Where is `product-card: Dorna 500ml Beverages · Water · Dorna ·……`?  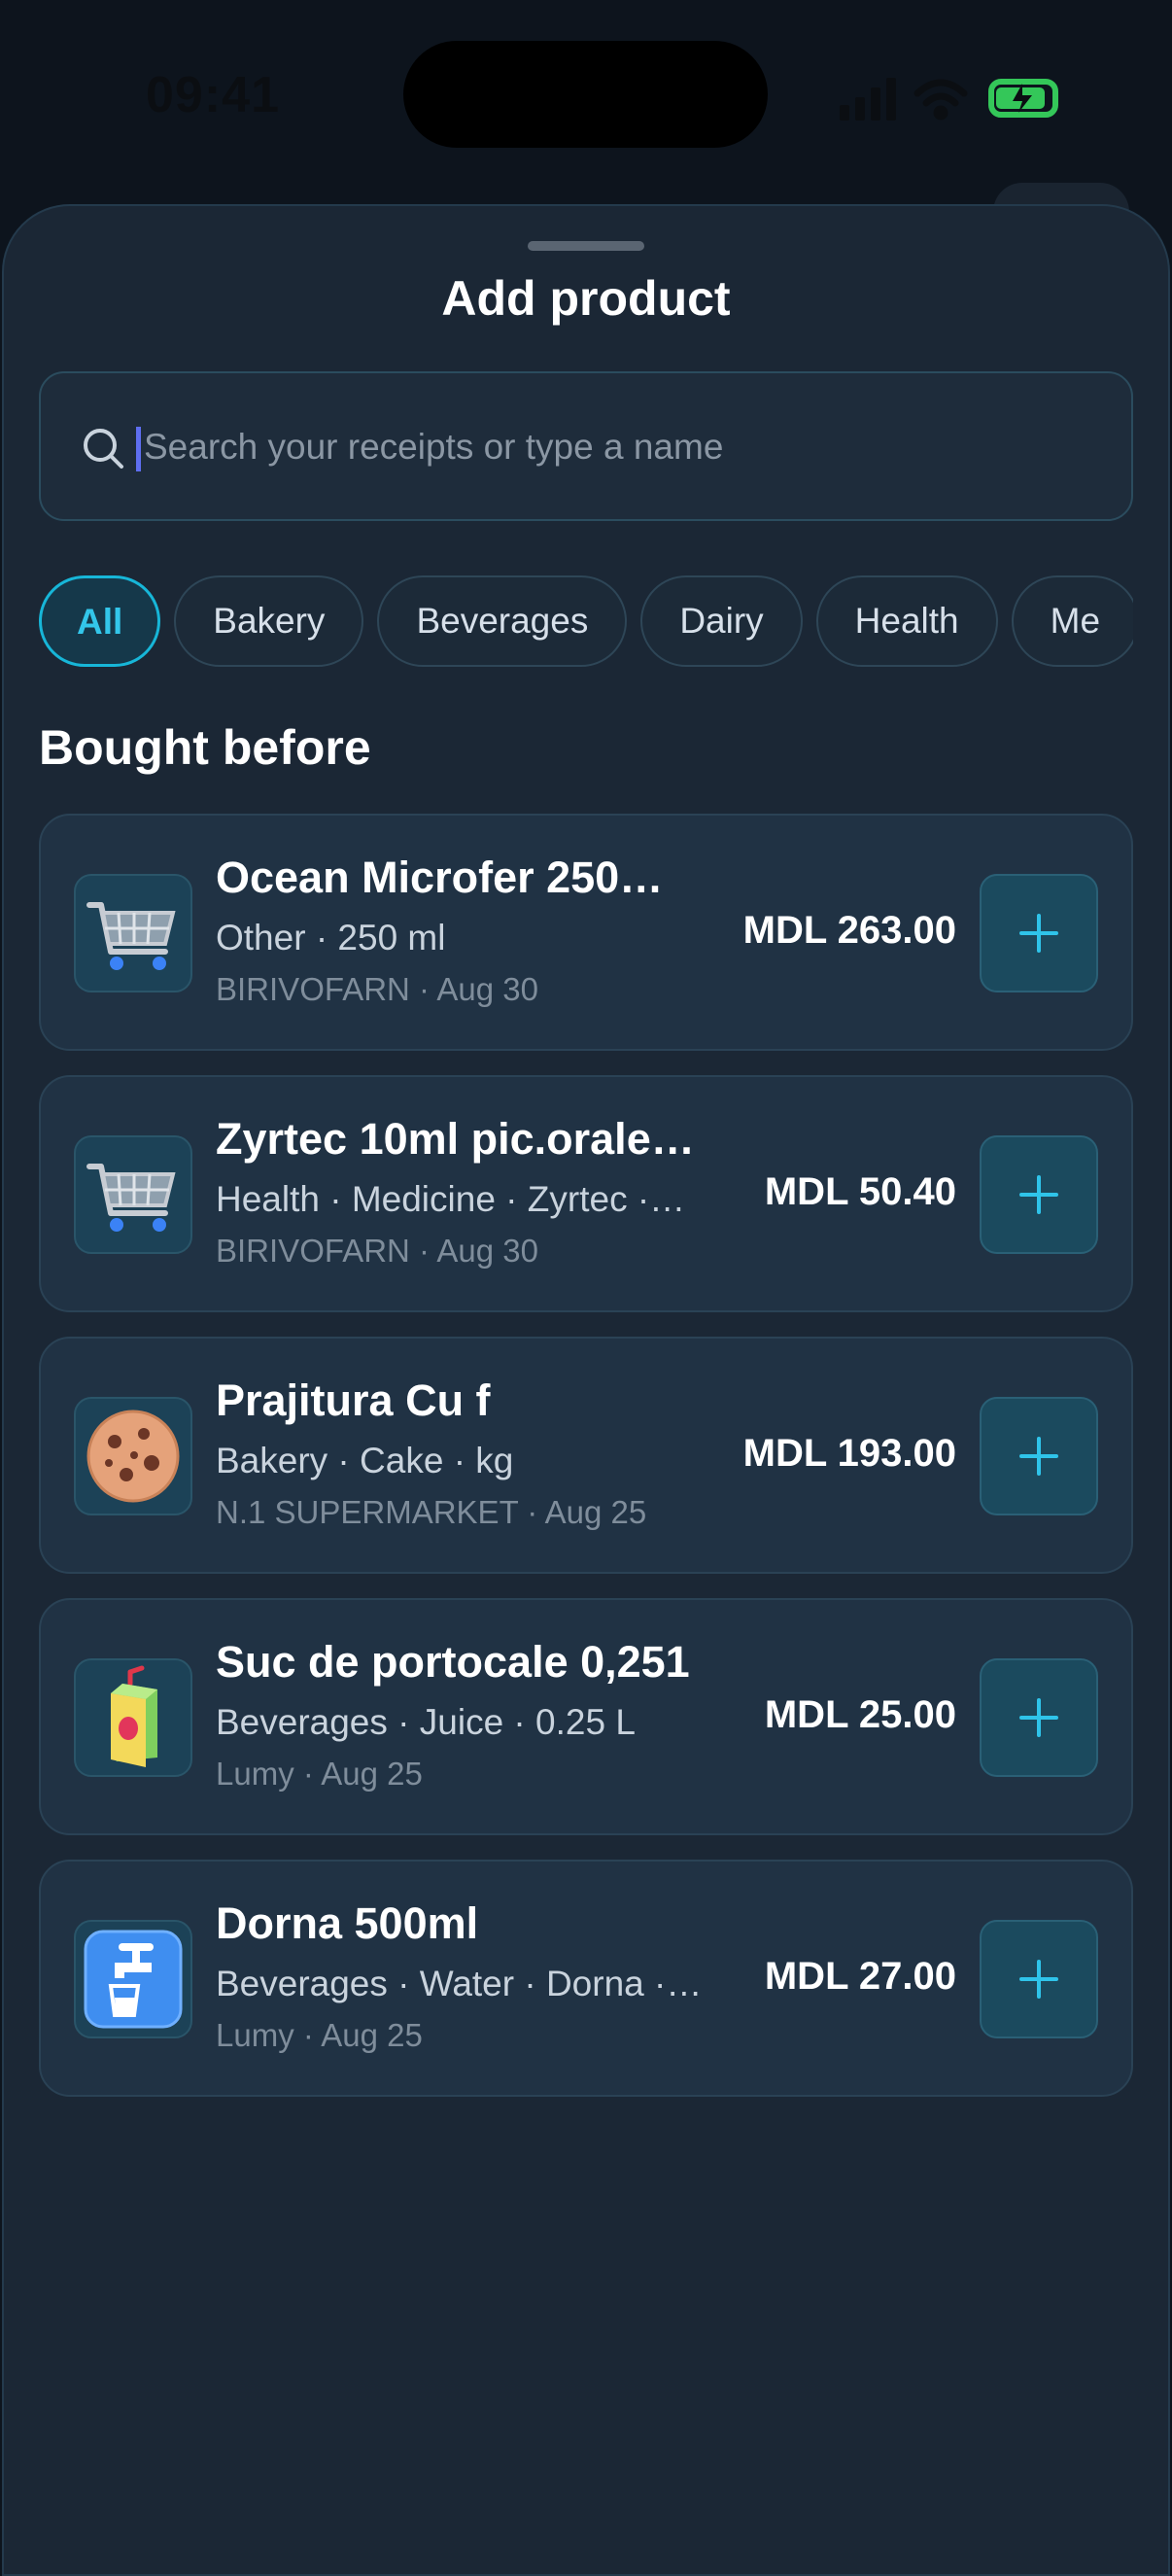
product-card: Dorna 500ml Beverages · Water · Dorna ·…… is located at coordinates (586, 1979).